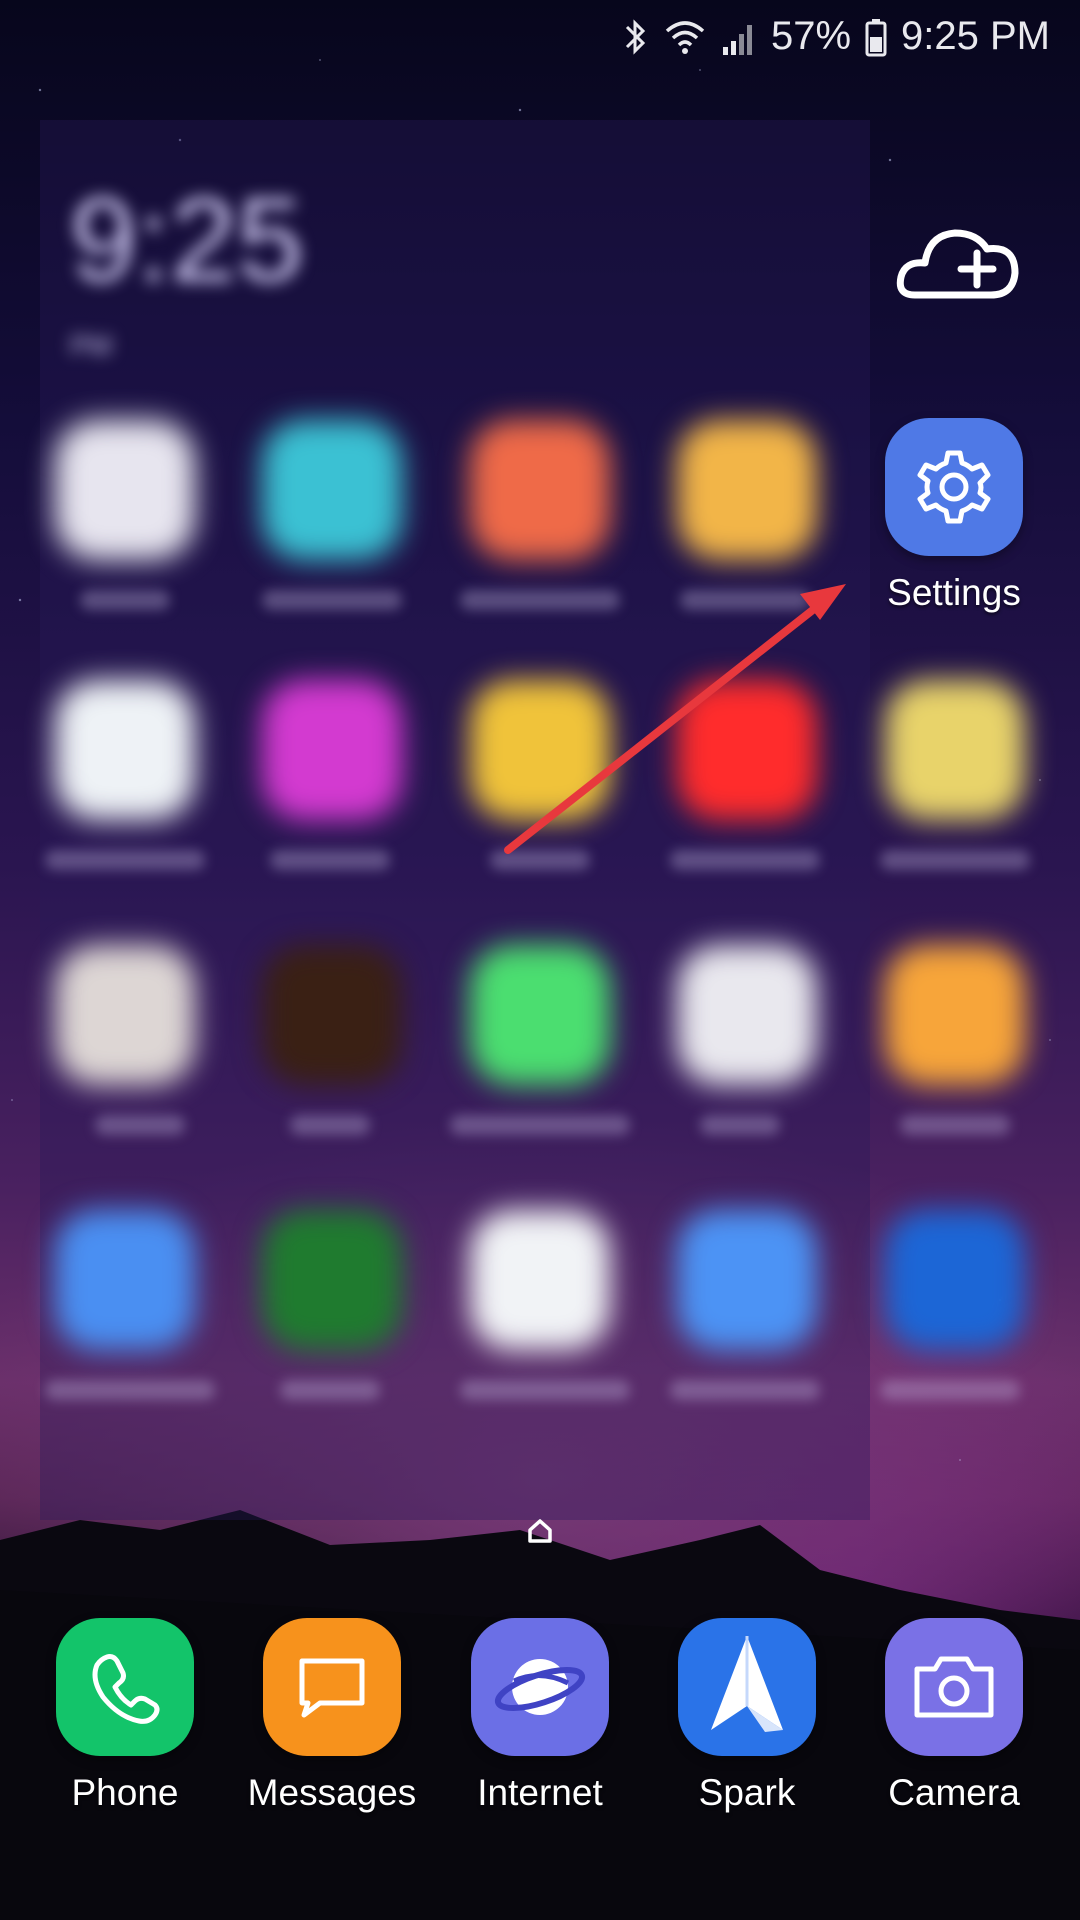 The height and width of the screenshot is (1920, 1080). I want to click on bluetooth-icon, so click(635, 37).